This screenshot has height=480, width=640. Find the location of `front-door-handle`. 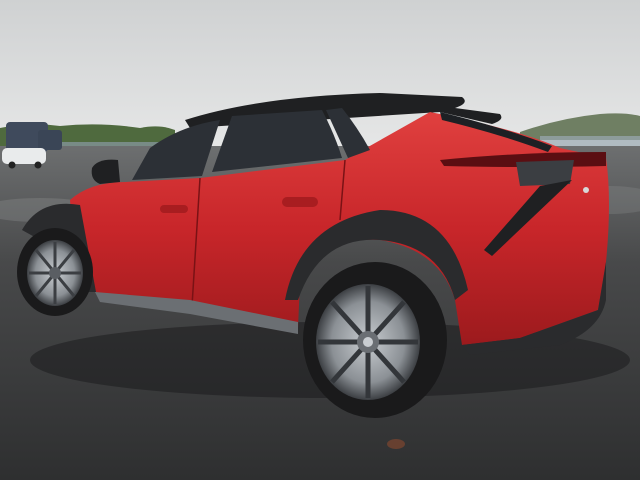

front-door-handle is located at coordinates (174, 209).